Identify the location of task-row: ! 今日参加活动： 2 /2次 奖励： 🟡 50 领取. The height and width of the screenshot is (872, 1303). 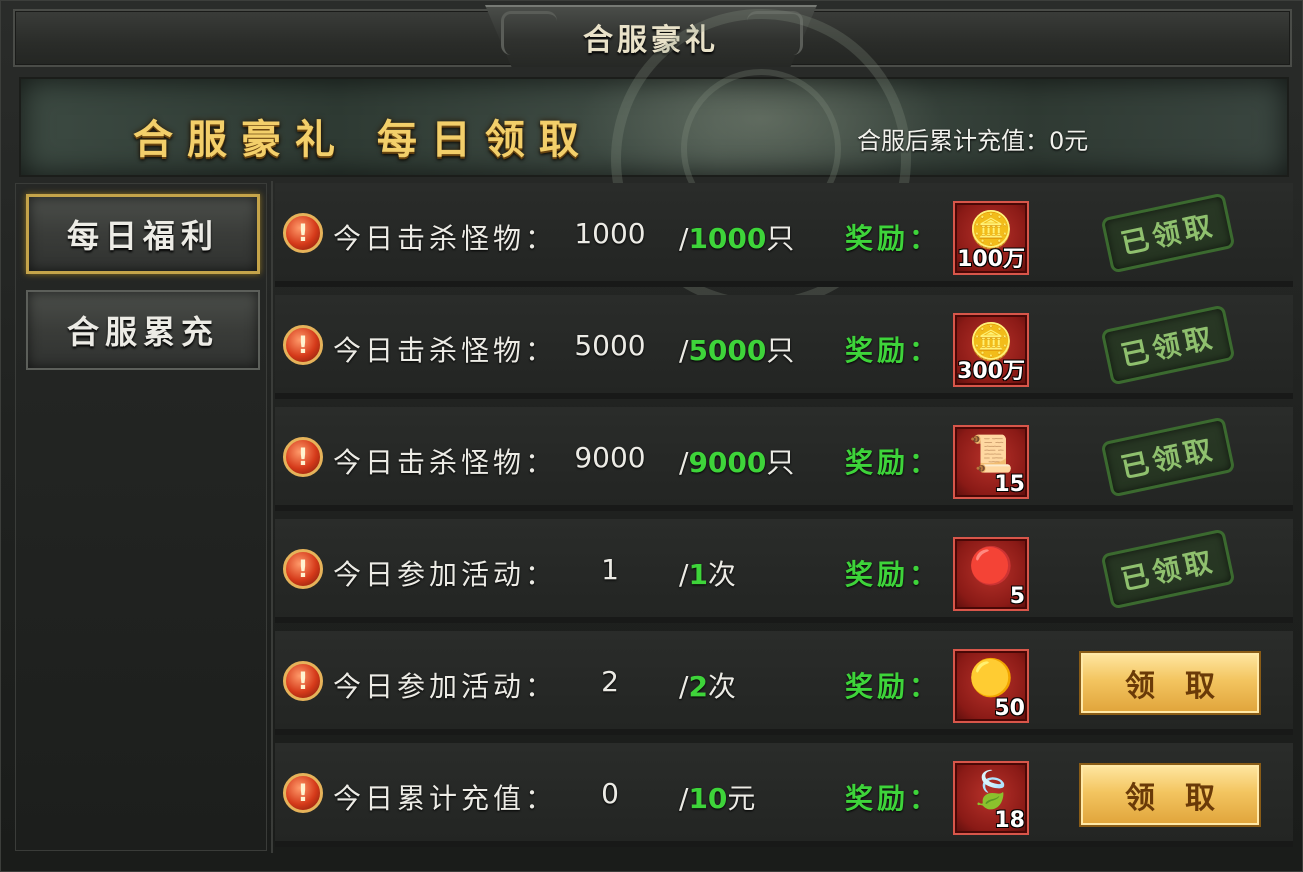
(784, 683).